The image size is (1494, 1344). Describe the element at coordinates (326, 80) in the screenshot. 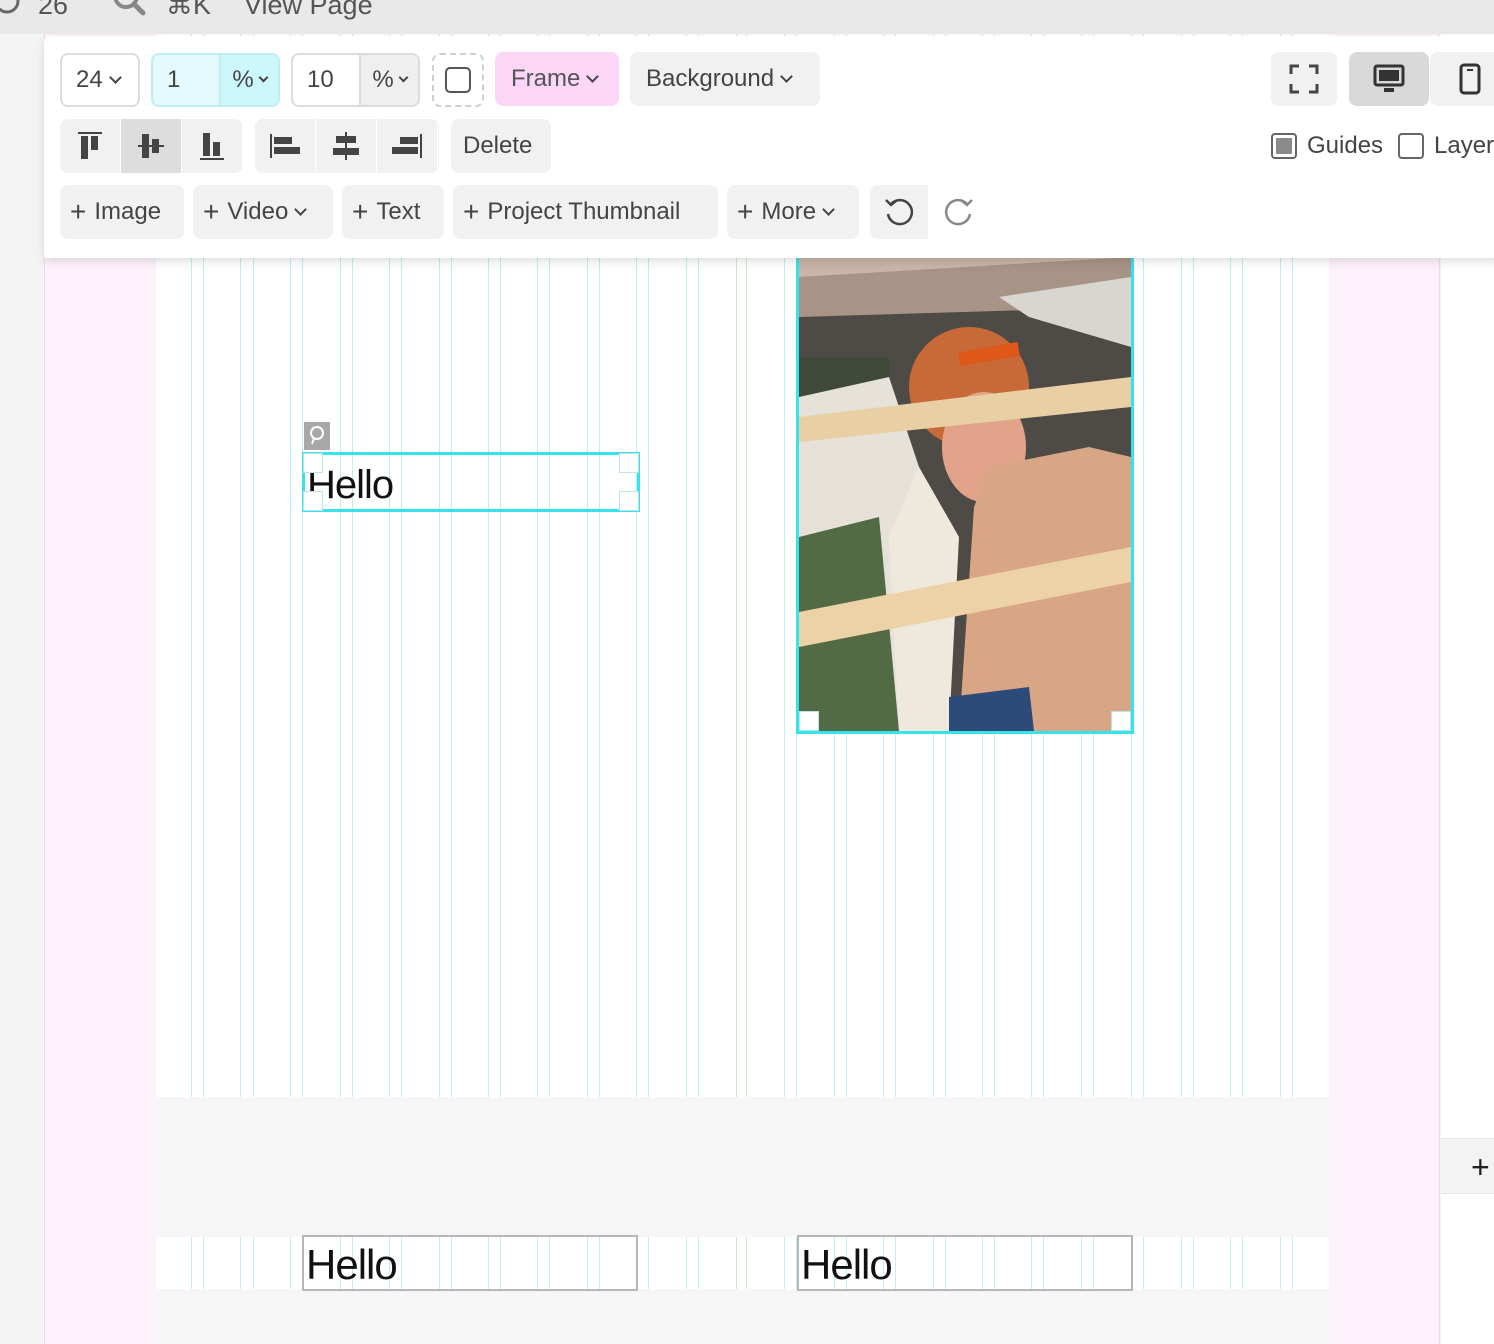

I see `padding-input: 10` at that location.